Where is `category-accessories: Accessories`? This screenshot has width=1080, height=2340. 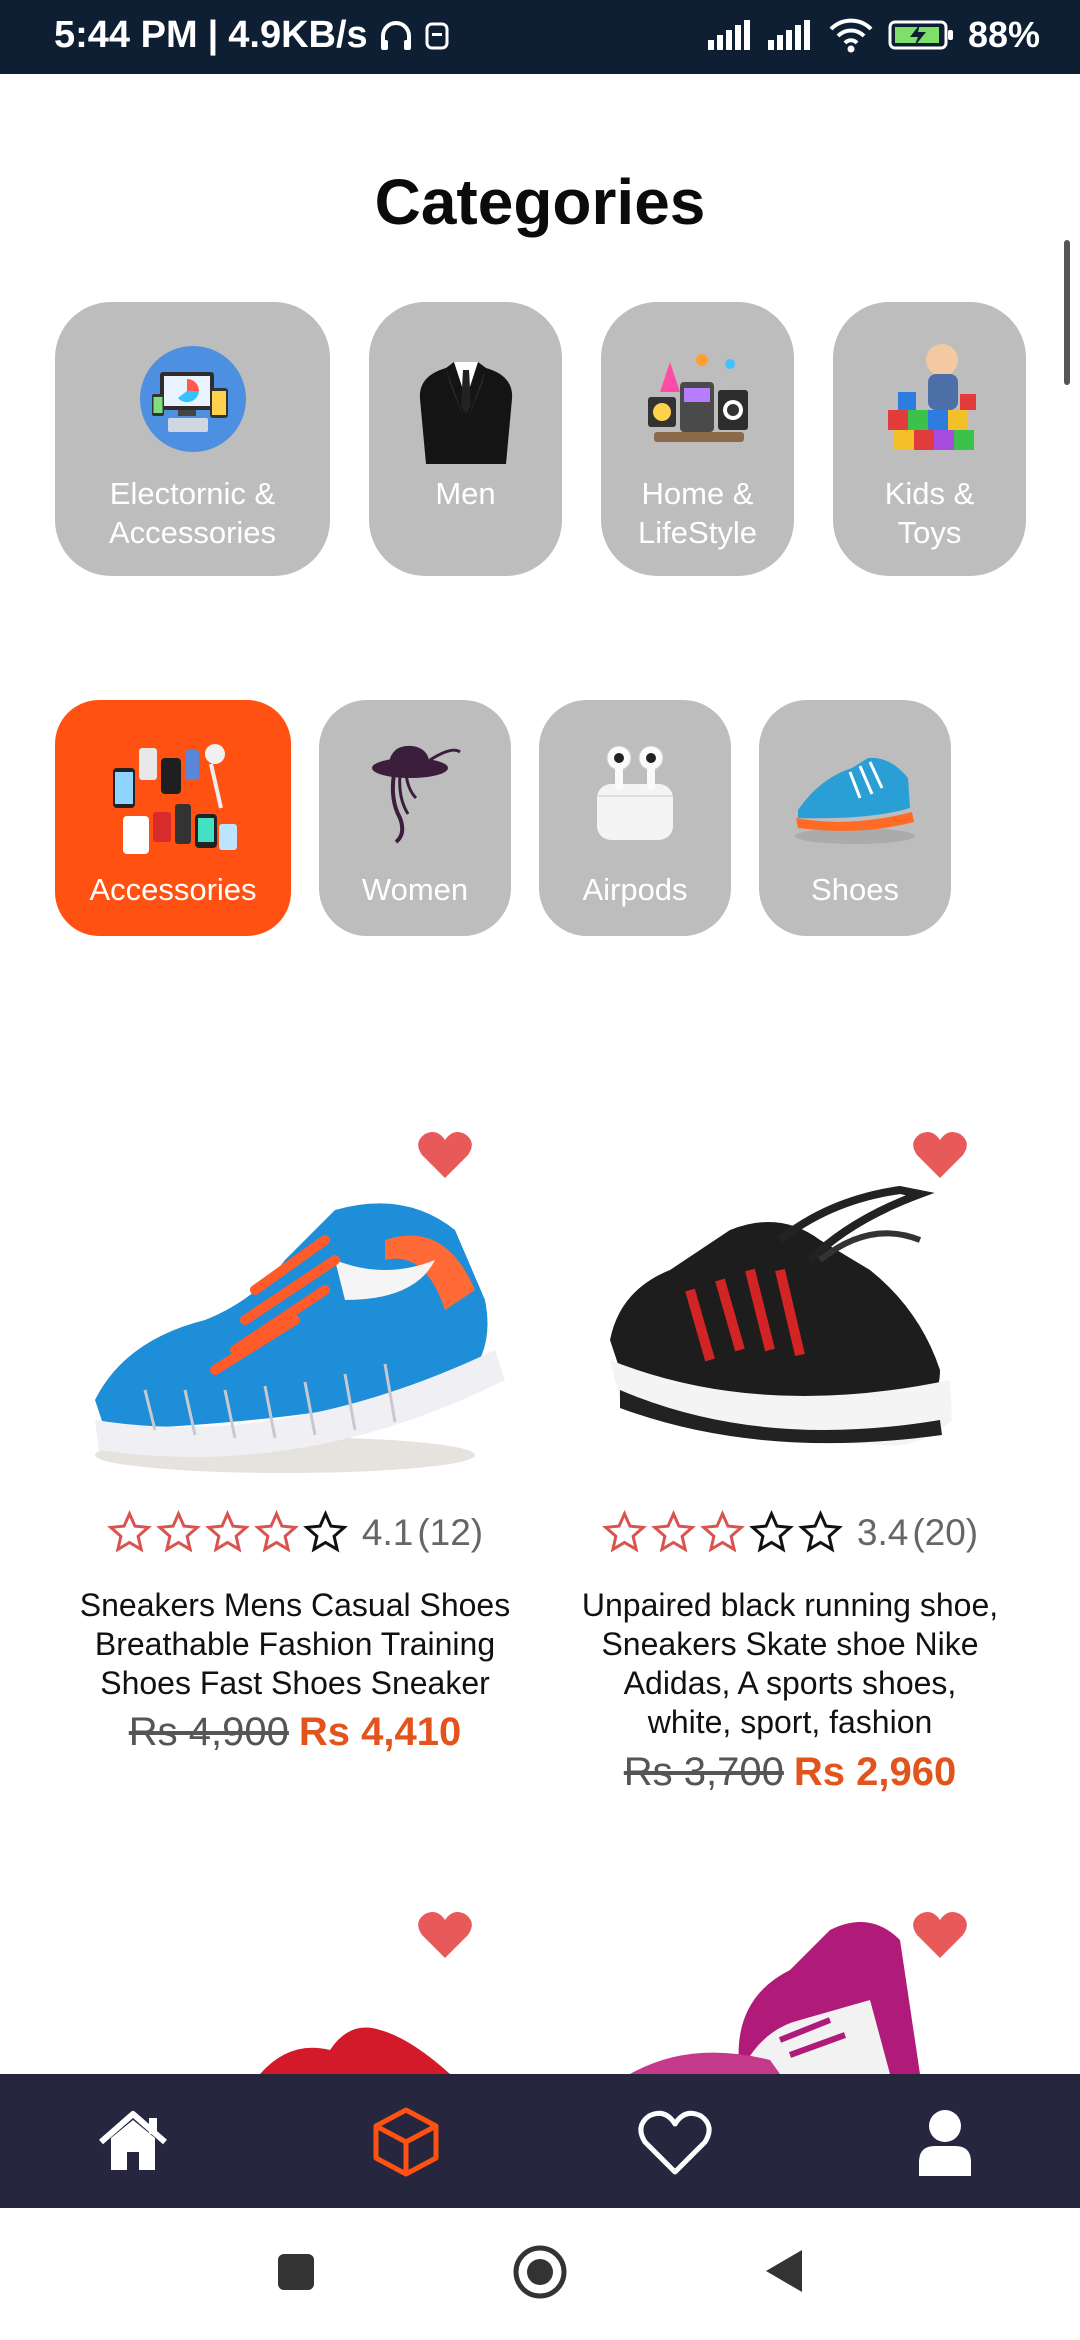 category-accessories: Accessories is located at coordinates (173, 818).